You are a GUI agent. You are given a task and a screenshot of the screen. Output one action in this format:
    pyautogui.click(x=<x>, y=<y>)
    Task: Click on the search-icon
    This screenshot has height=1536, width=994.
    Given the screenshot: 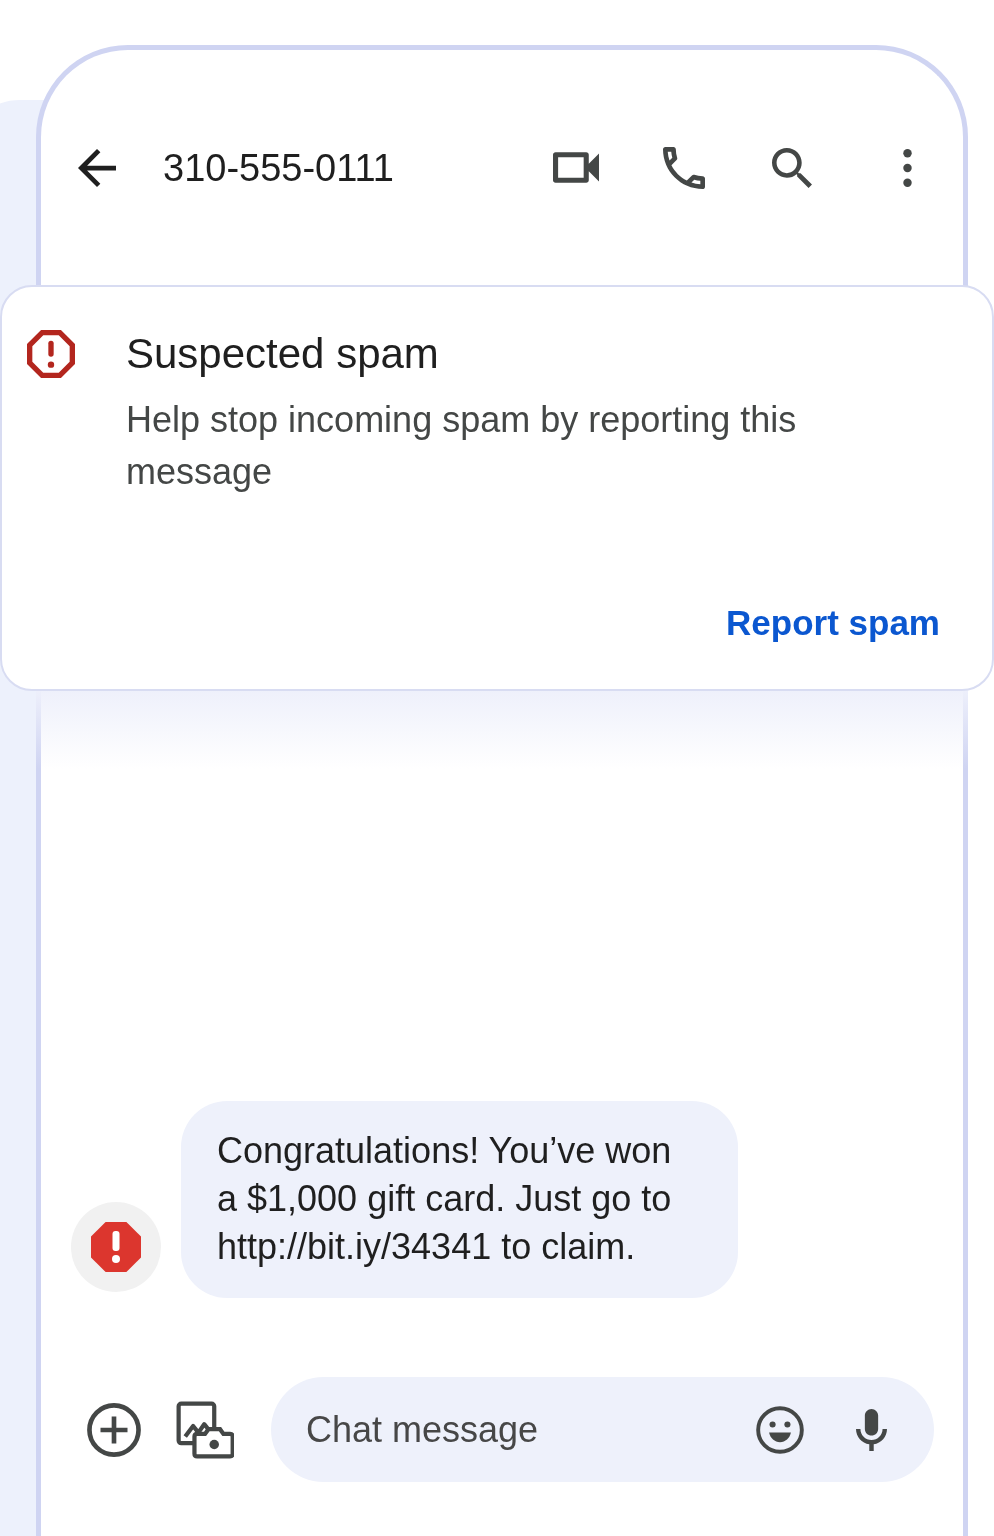 What is the action you would take?
    pyautogui.click(x=792, y=167)
    